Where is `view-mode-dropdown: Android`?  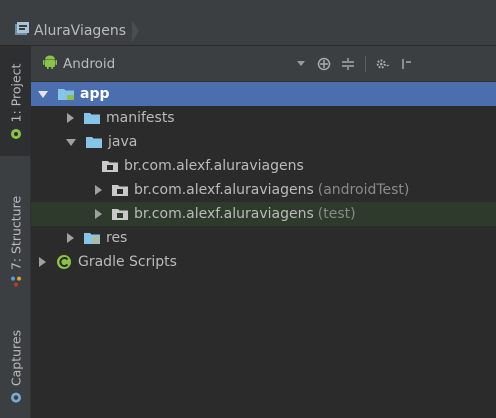 view-mode-dropdown: Android is located at coordinates (178, 64).